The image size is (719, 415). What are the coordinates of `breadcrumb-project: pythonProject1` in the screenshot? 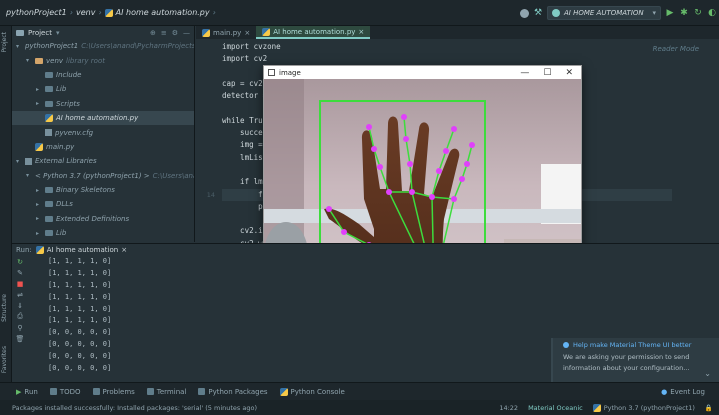 It's located at (36, 12).